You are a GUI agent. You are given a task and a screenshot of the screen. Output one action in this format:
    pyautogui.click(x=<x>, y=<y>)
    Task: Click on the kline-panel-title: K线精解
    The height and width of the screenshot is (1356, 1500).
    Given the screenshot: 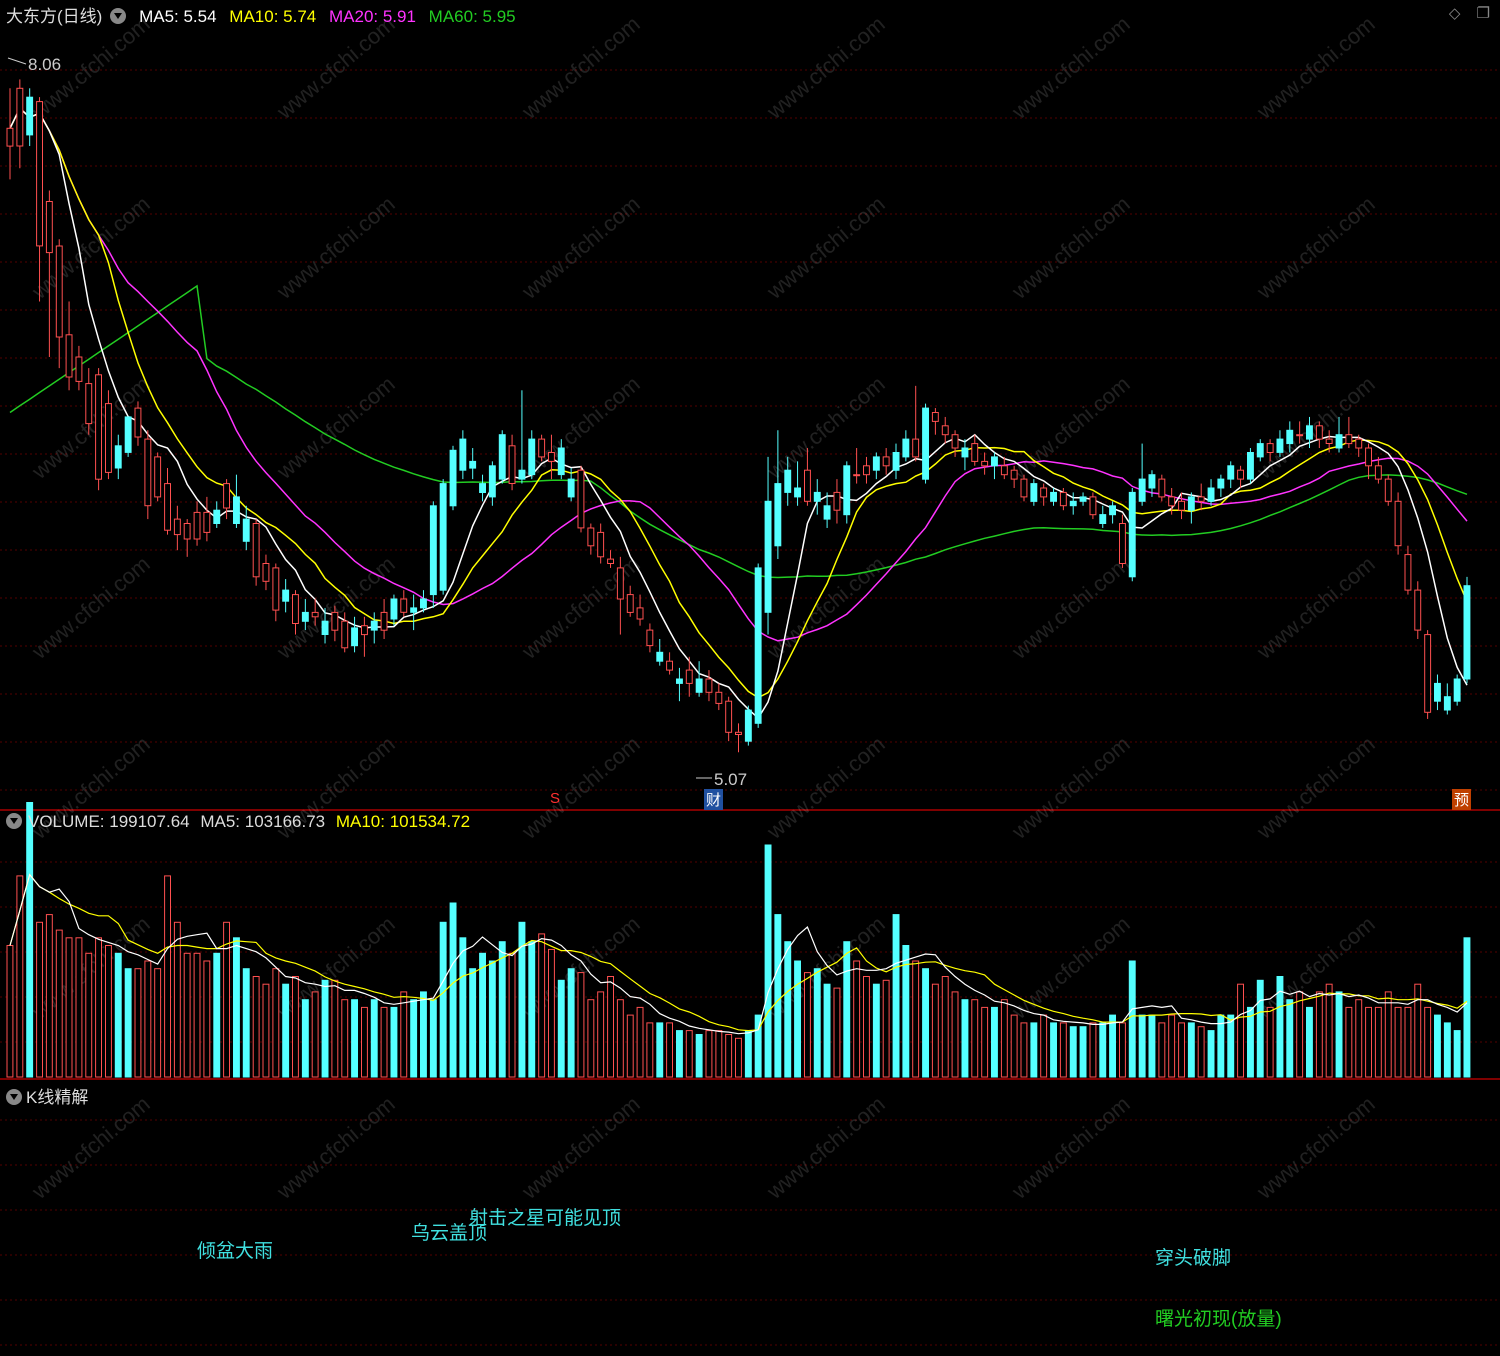 What is the action you would take?
    pyautogui.click(x=57, y=1097)
    